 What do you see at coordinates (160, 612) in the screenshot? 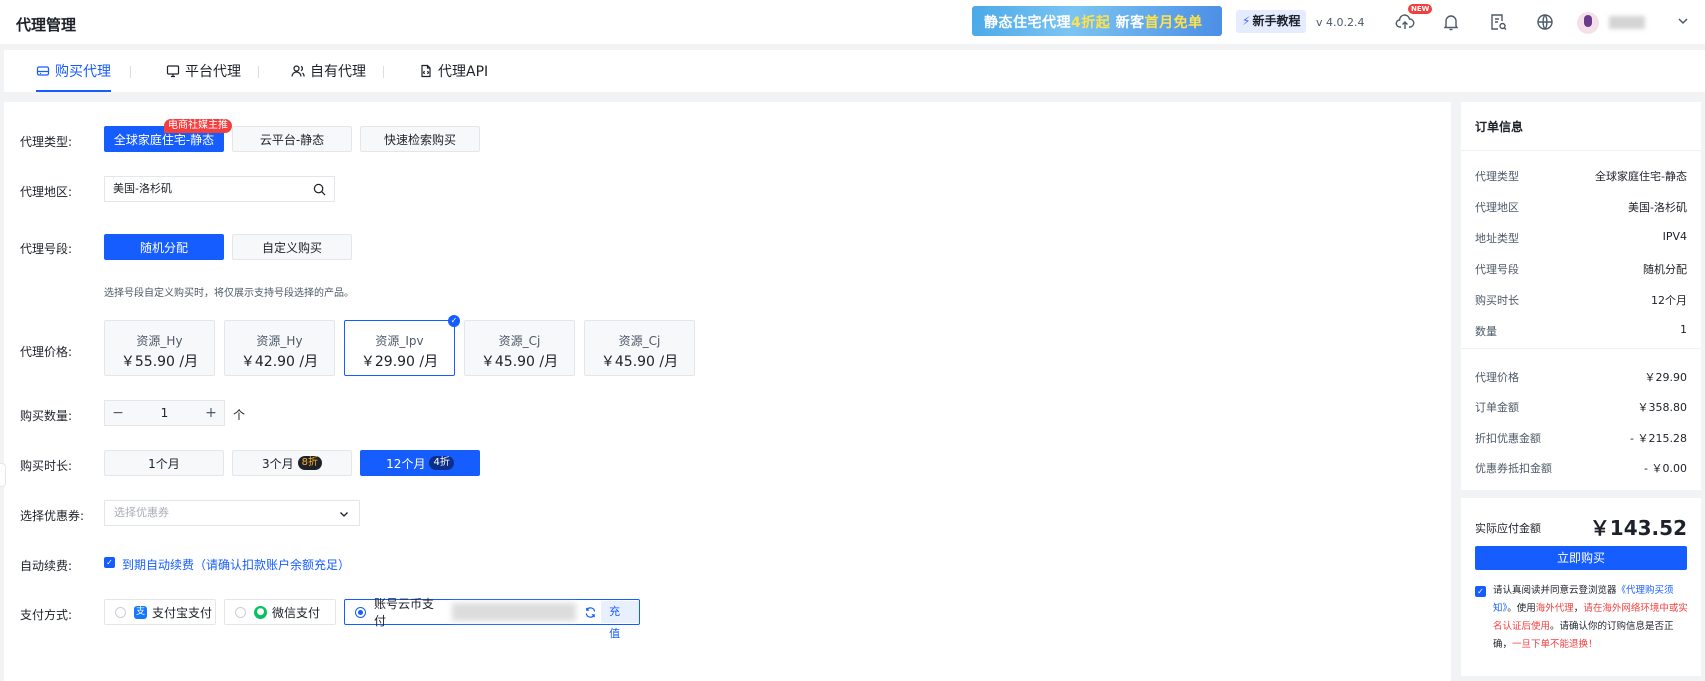
I see `pay-alipay: 支支付宝支付` at bounding box center [160, 612].